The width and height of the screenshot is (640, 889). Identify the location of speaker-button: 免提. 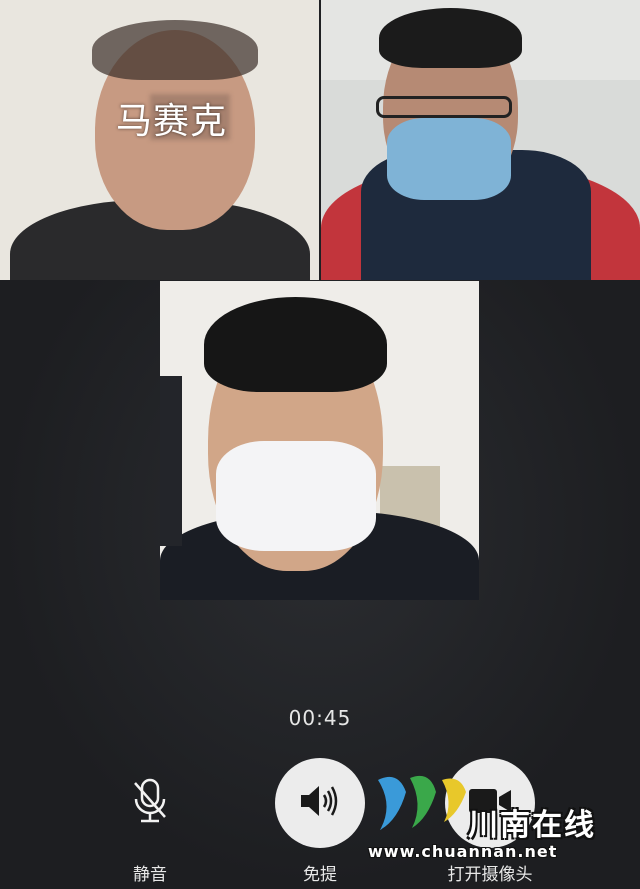
(320, 821).